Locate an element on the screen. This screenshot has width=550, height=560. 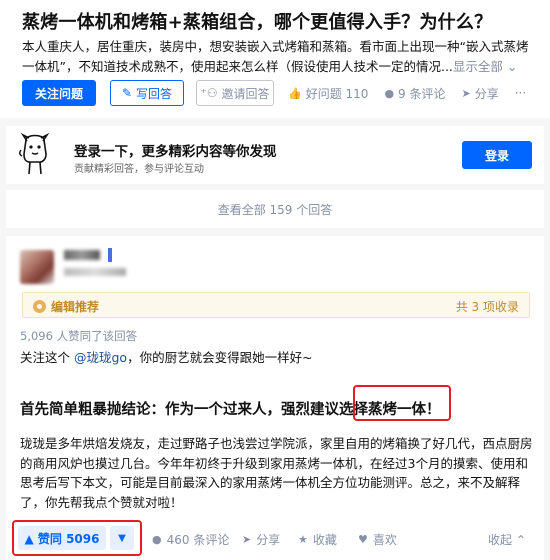
invite-answer-label: 邀请回答 is located at coordinates (245, 93).